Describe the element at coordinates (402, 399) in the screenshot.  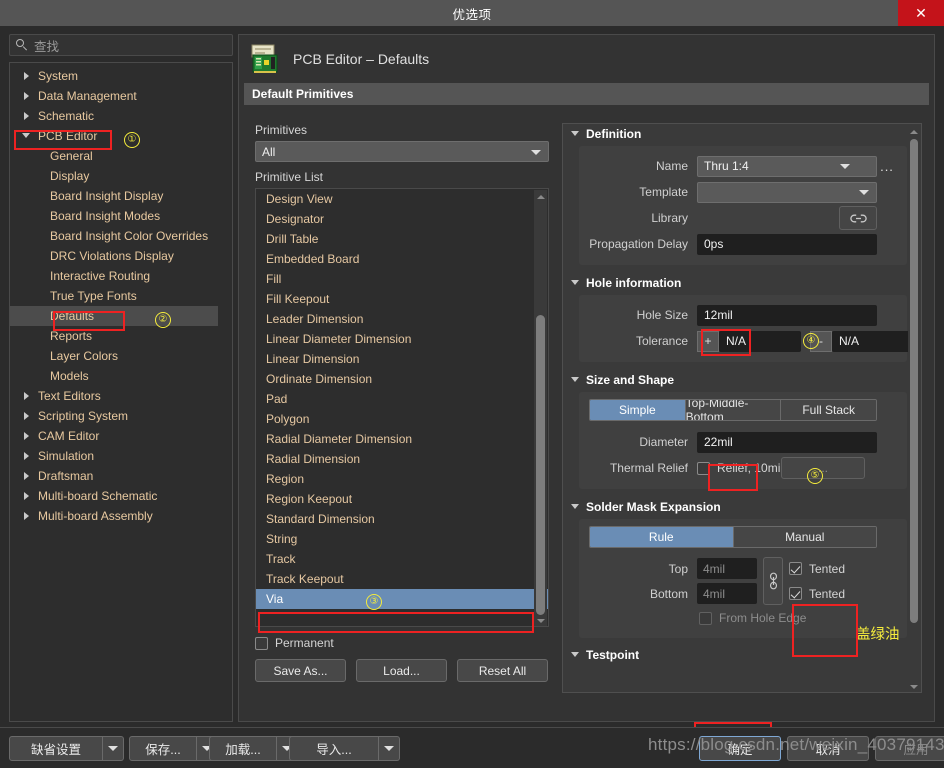
I see `list-item: Pad` at that location.